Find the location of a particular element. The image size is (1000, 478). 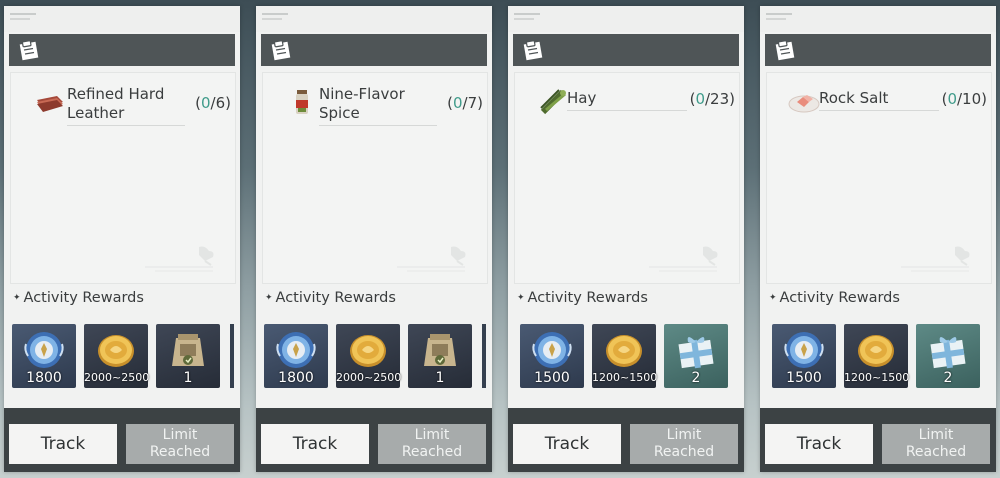

item-progress-count: (0/23) is located at coordinates (712, 99).